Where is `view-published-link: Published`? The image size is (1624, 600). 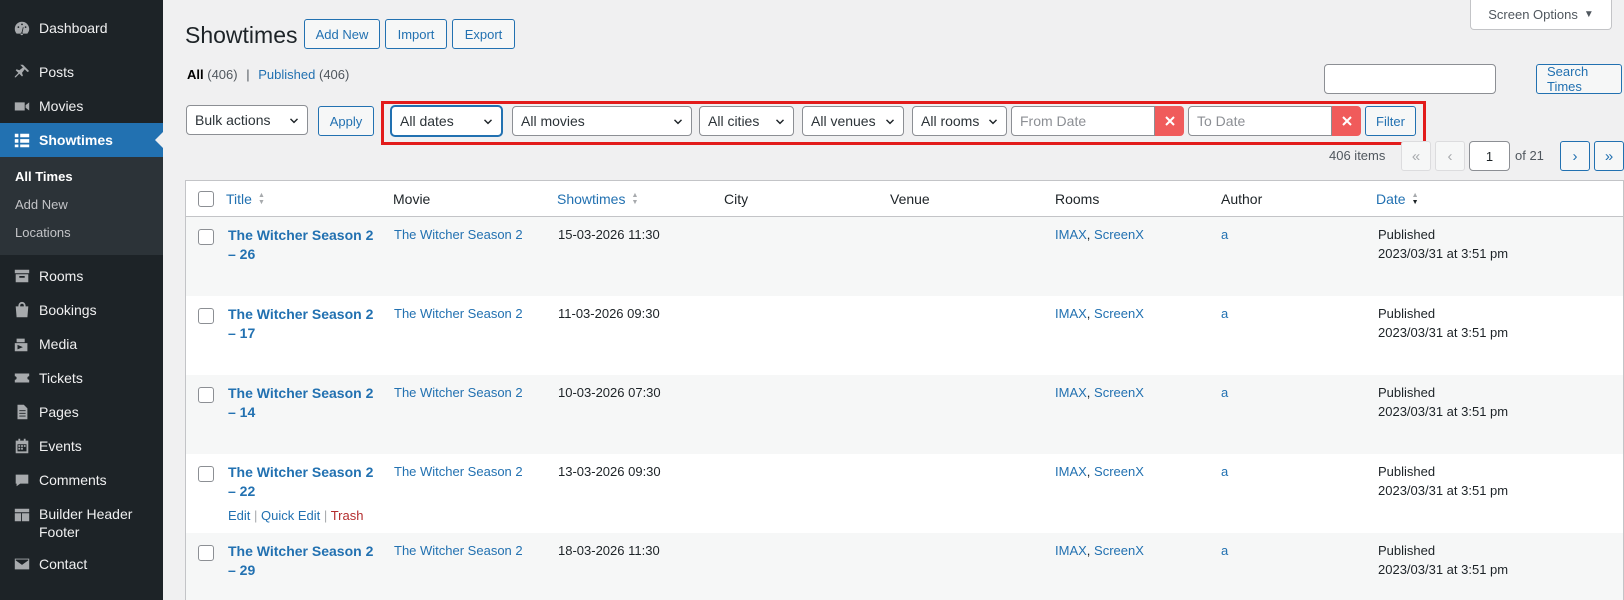
view-published-link: Published is located at coordinates (286, 74).